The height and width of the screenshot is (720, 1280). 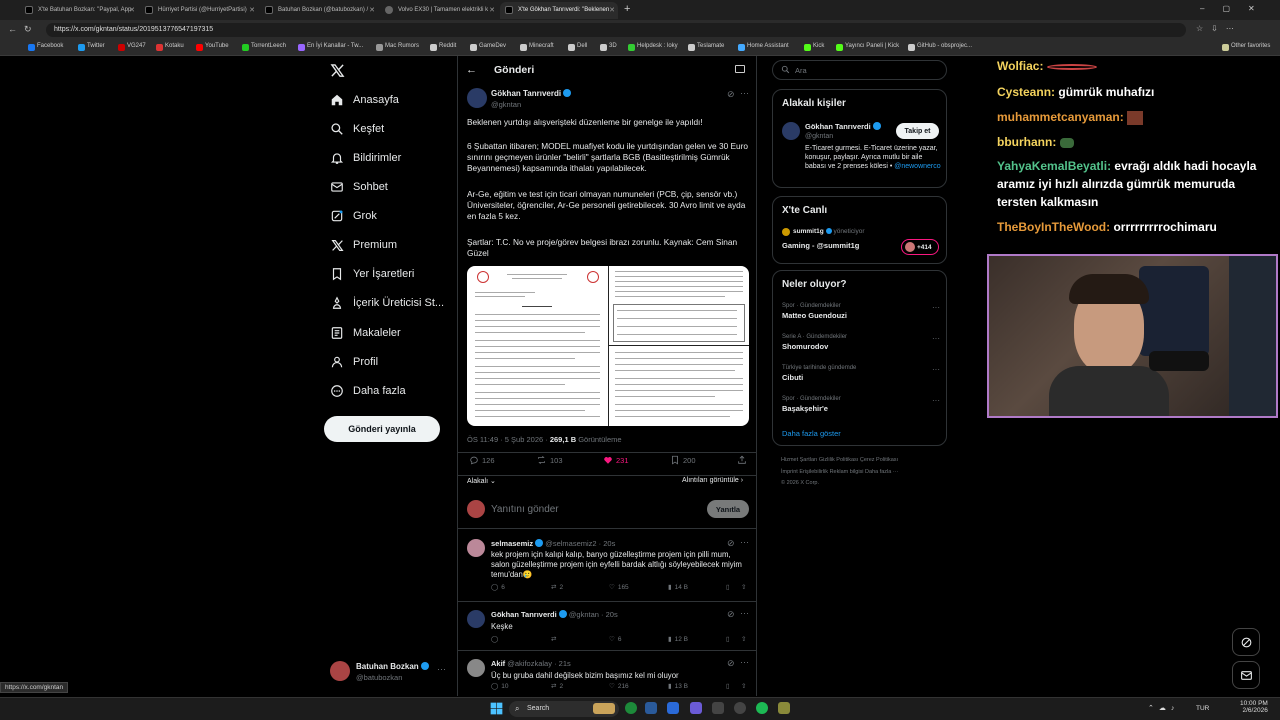 I want to click on bookmark-item: Yayıncı Paneli | Kick, so click(x=867, y=47).